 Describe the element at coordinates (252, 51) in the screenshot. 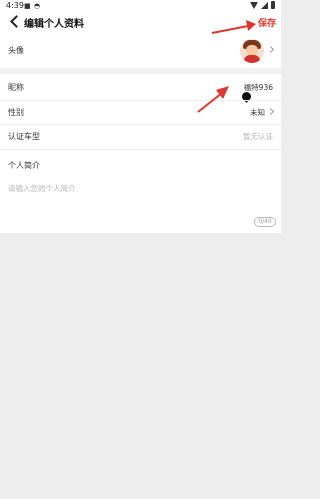

I see `avatar` at that location.